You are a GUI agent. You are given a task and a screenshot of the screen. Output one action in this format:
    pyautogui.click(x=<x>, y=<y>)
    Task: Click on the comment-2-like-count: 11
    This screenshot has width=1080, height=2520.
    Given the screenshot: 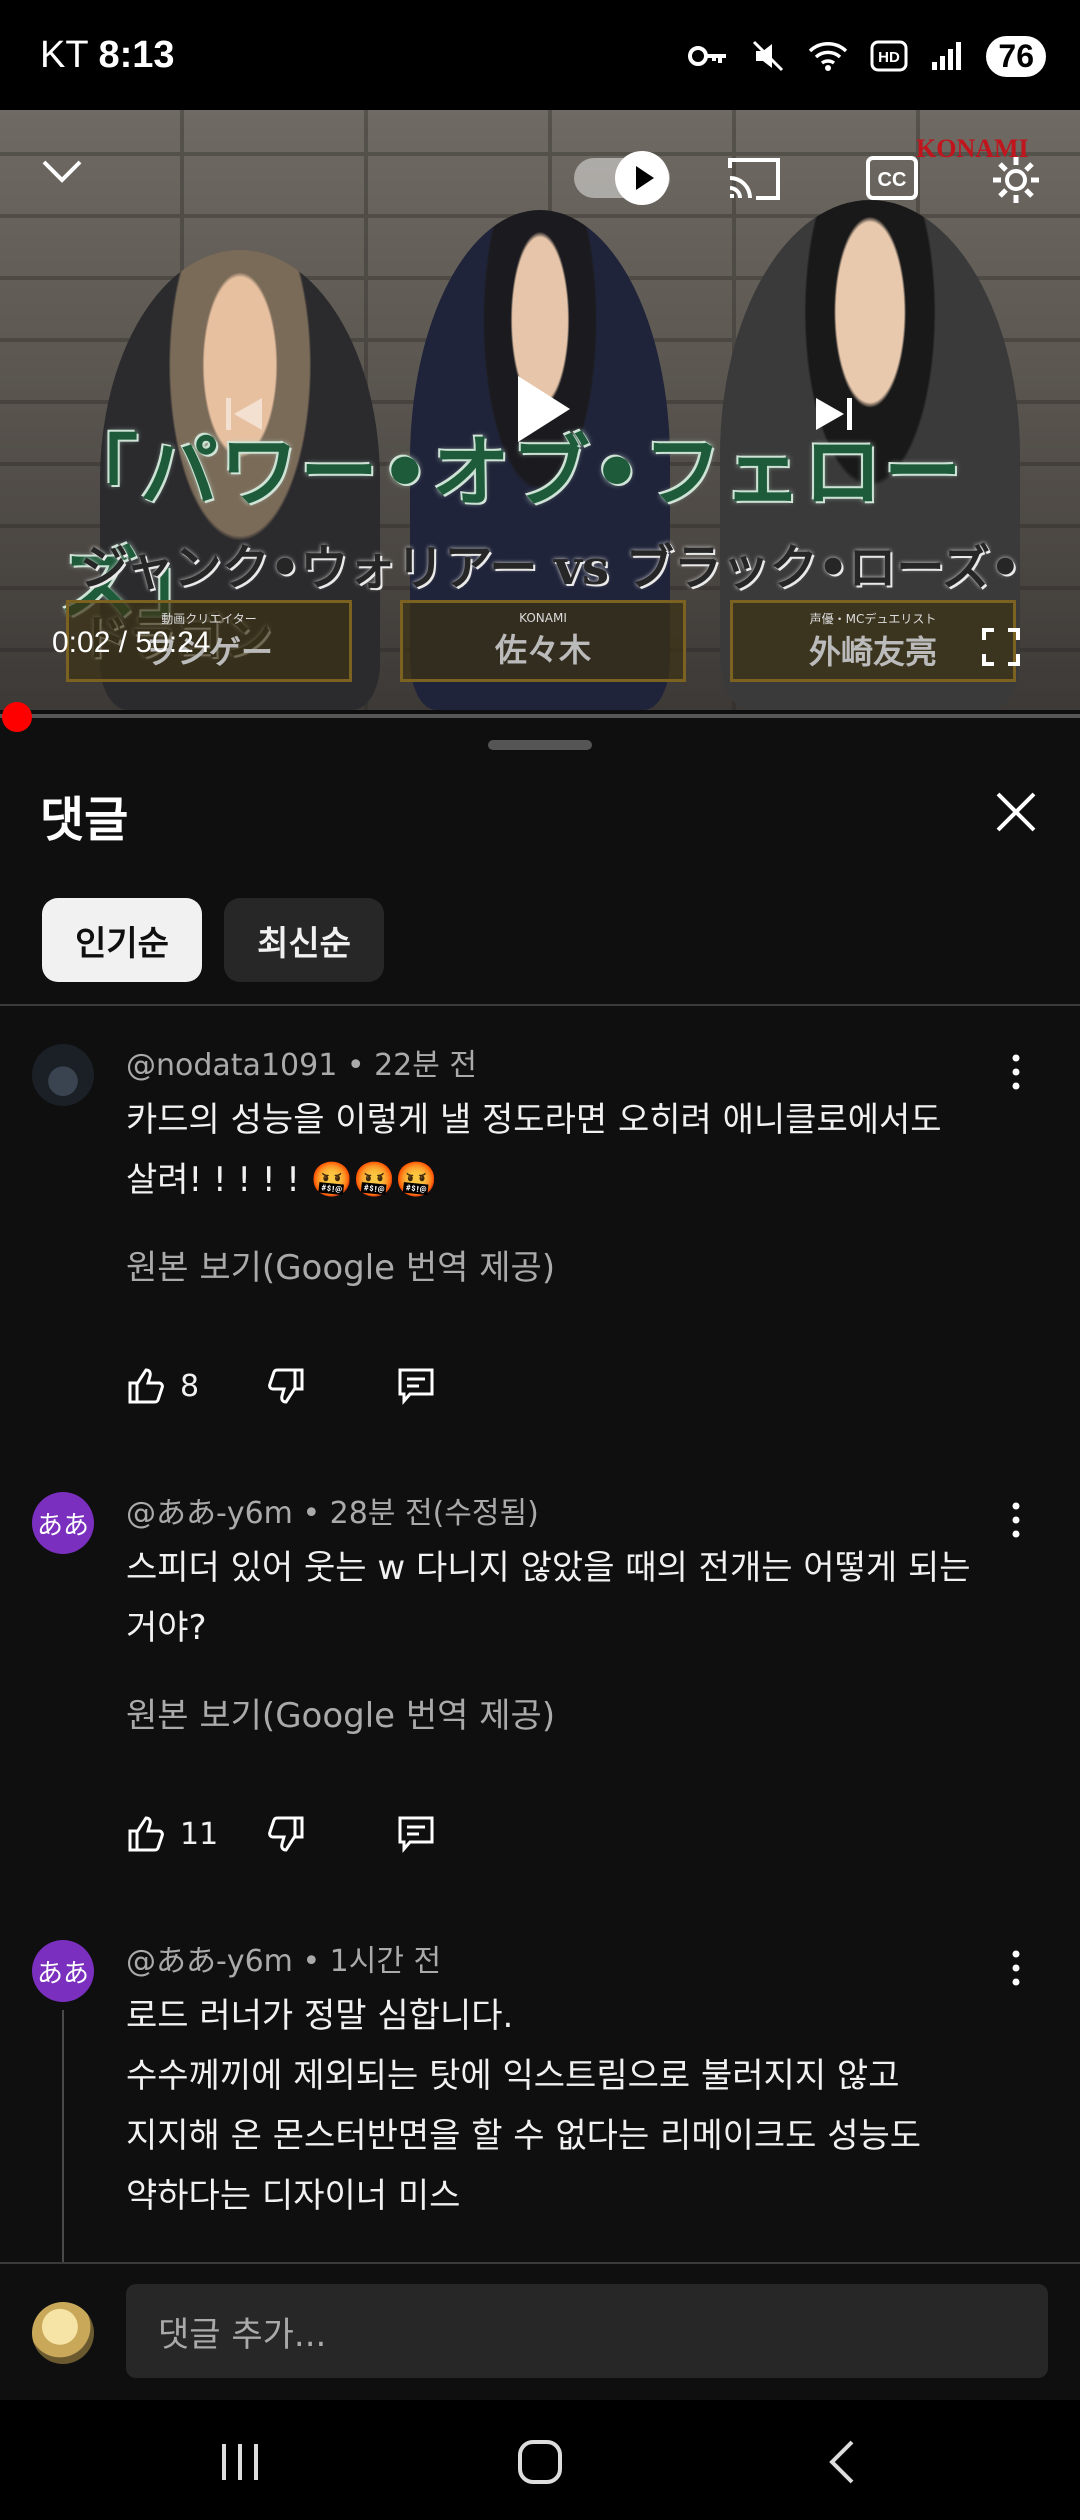 What is the action you would take?
    pyautogui.click(x=199, y=1834)
    